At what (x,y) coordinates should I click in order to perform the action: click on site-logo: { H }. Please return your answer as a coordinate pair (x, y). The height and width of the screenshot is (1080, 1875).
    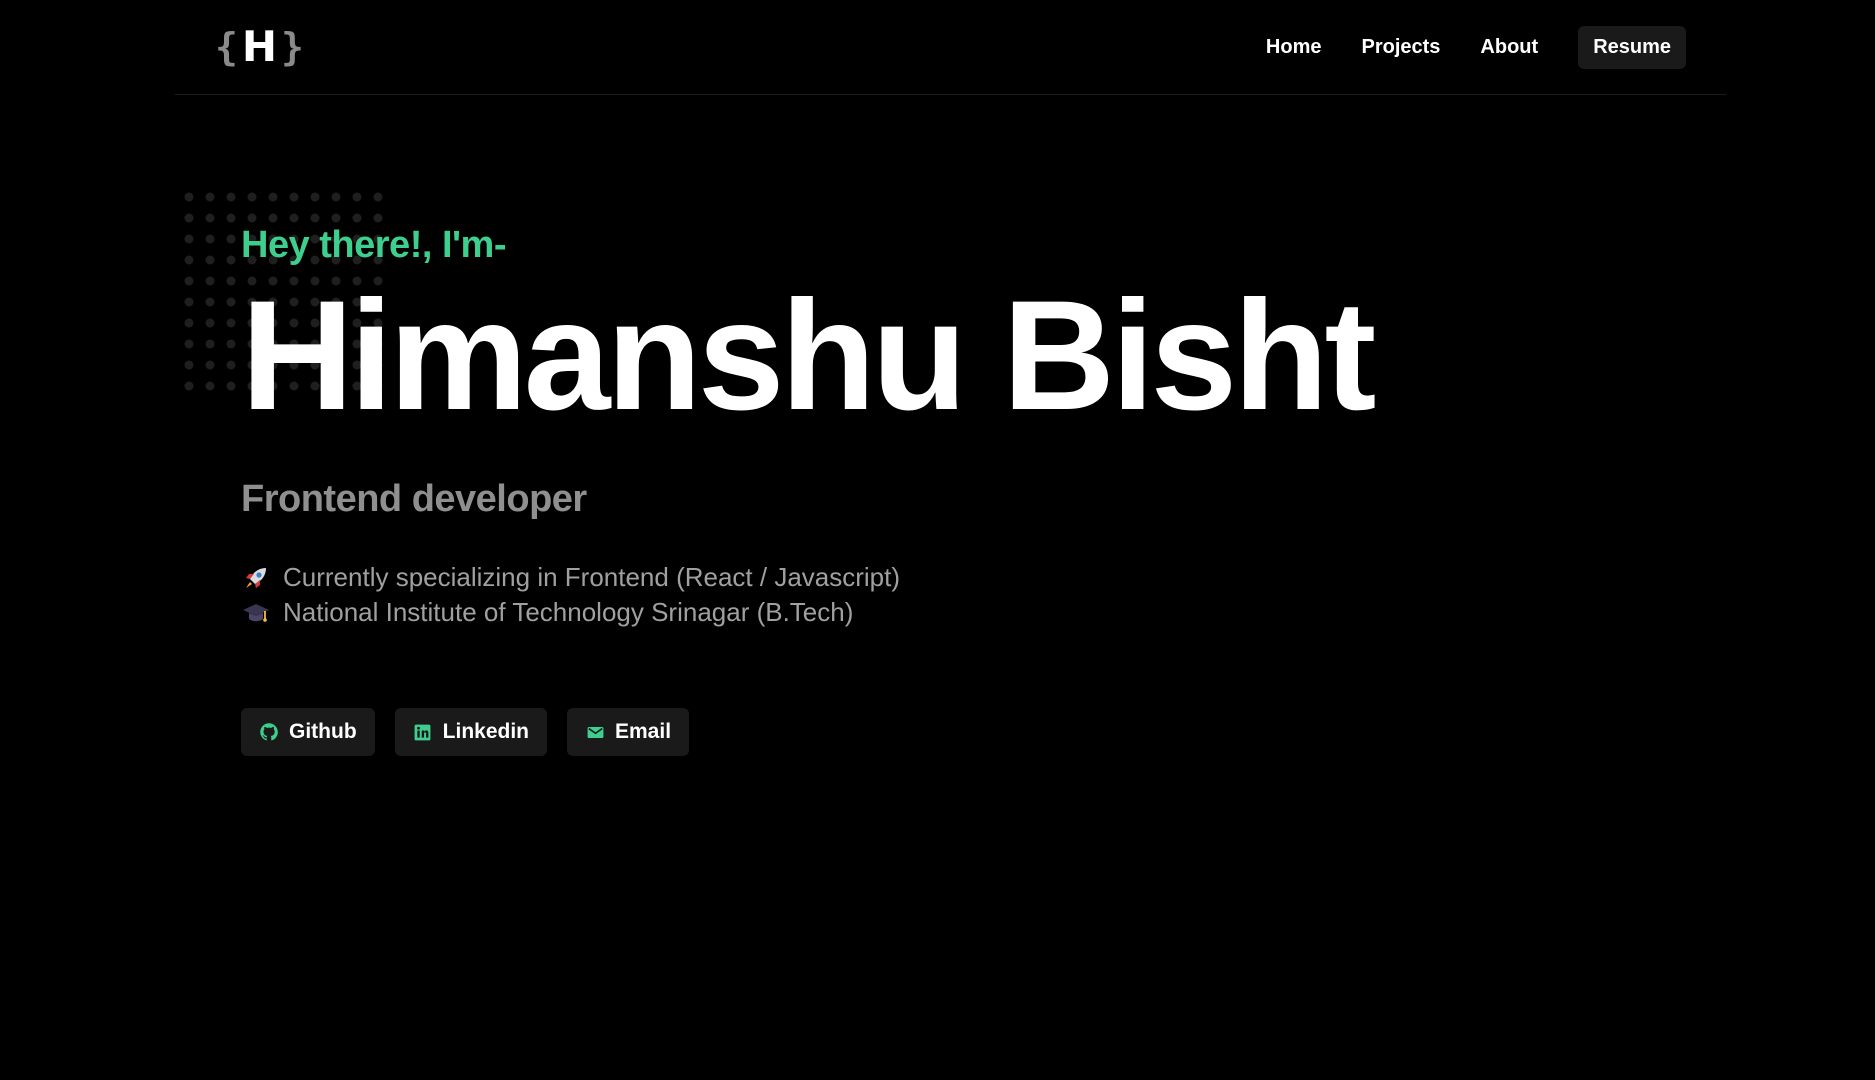
    Looking at the image, I should click on (259, 47).